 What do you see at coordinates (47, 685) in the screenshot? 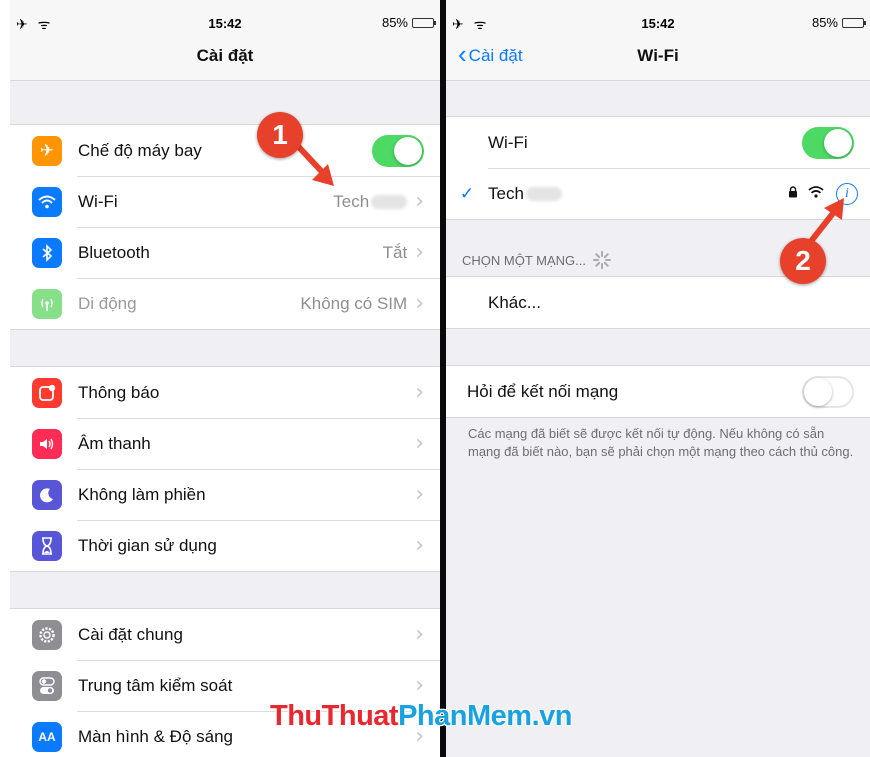
I see `switches-icon` at bounding box center [47, 685].